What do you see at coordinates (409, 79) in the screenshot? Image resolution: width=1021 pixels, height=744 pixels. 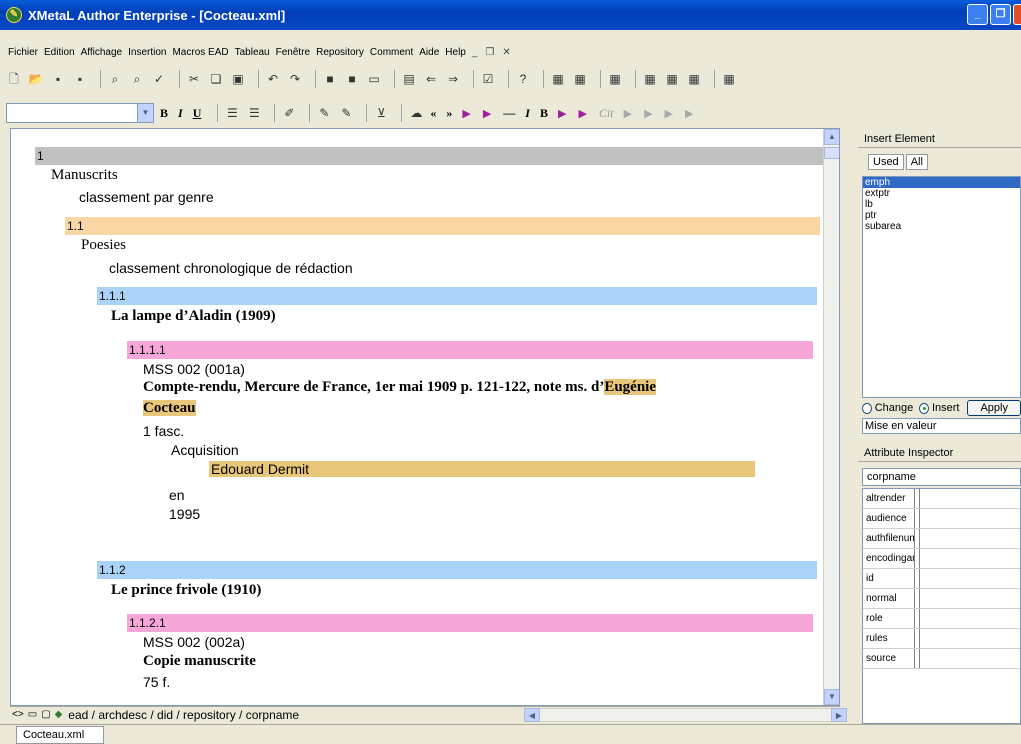 I see `view-icon: ▤` at bounding box center [409, 79].